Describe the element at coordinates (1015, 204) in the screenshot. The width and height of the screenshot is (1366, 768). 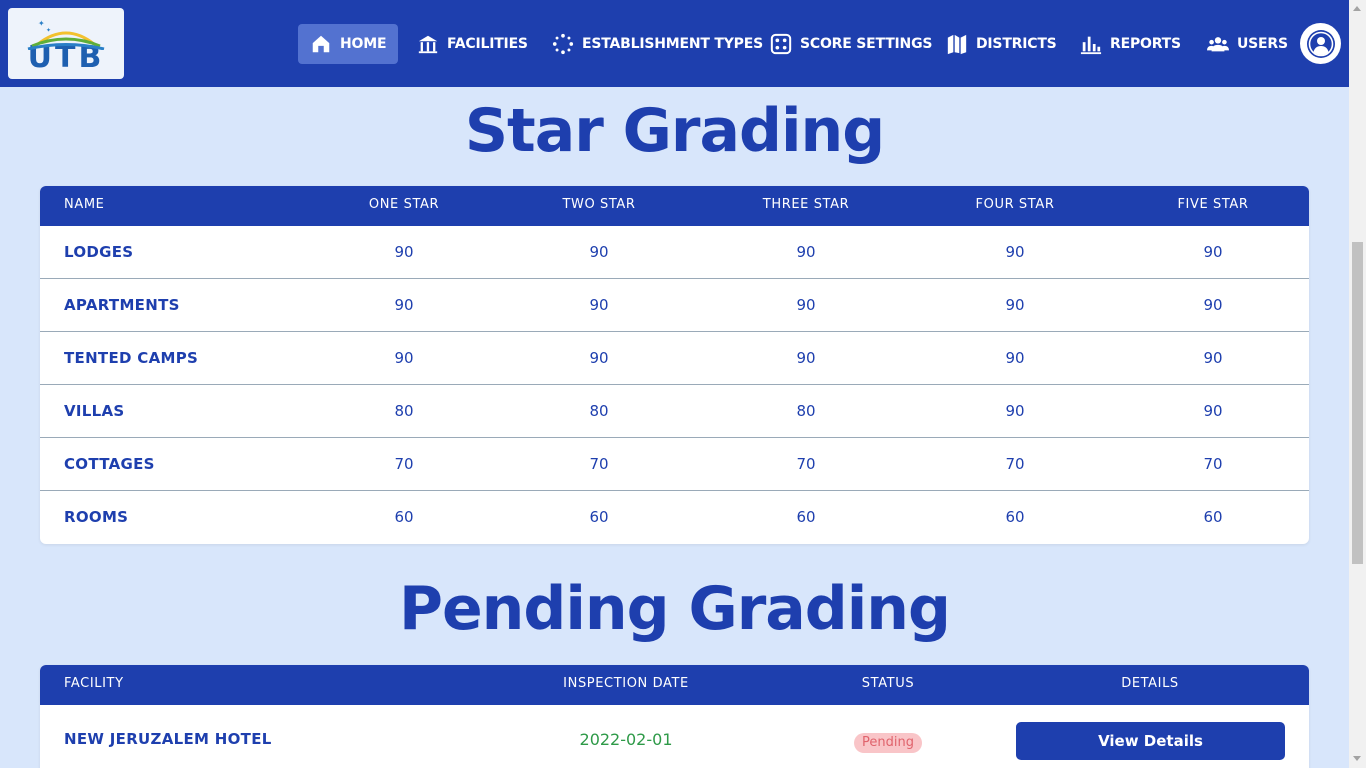
I see `col-header-four-star: FOUR STAR` at that location.